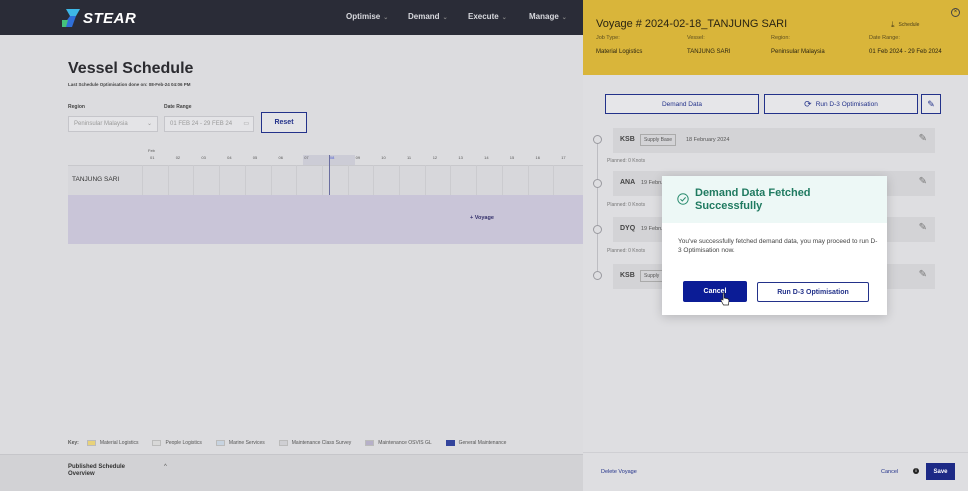 The height and width of the screenshot is (491, 968). Describe the element at coordinates (597, 210) in the screenshot. I see `timeline-line` at that location.